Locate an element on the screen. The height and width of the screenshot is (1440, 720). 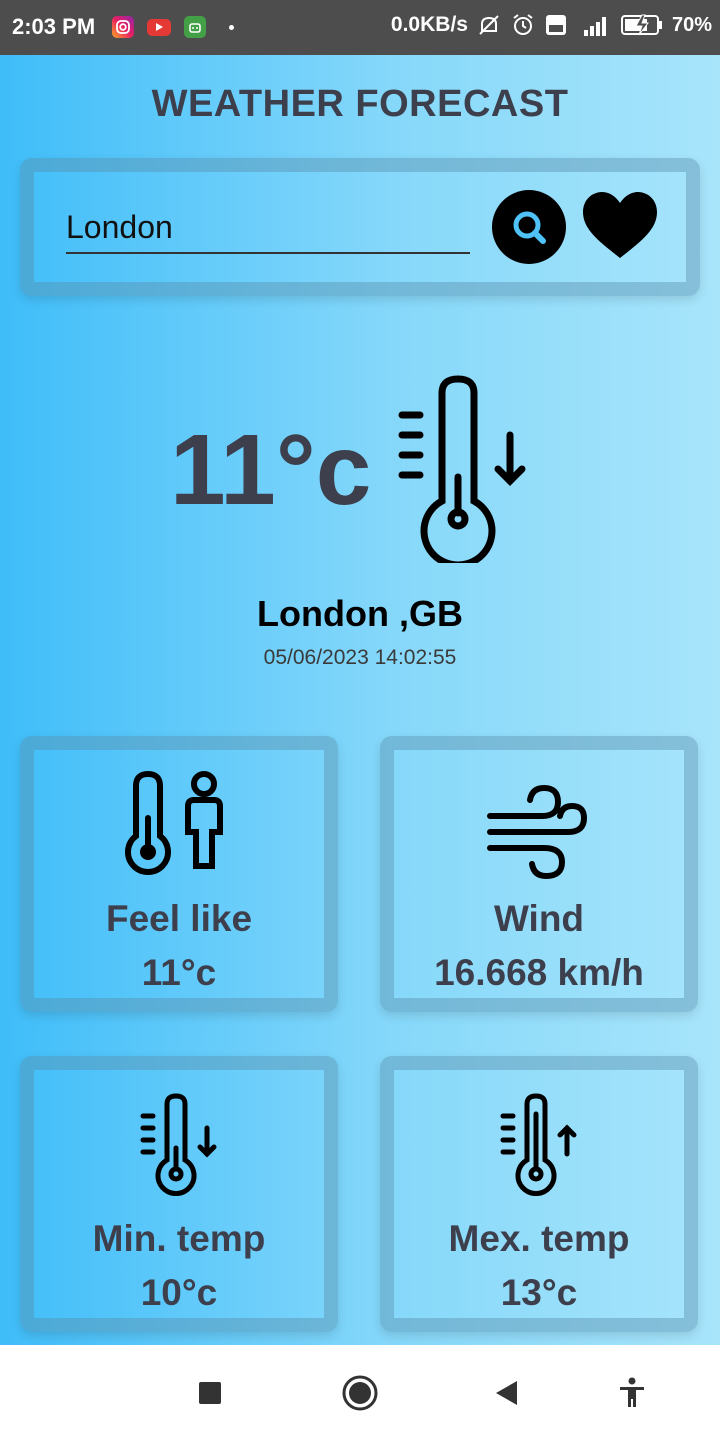
thermometer-up-icon is located at coordinates (538, 1144).